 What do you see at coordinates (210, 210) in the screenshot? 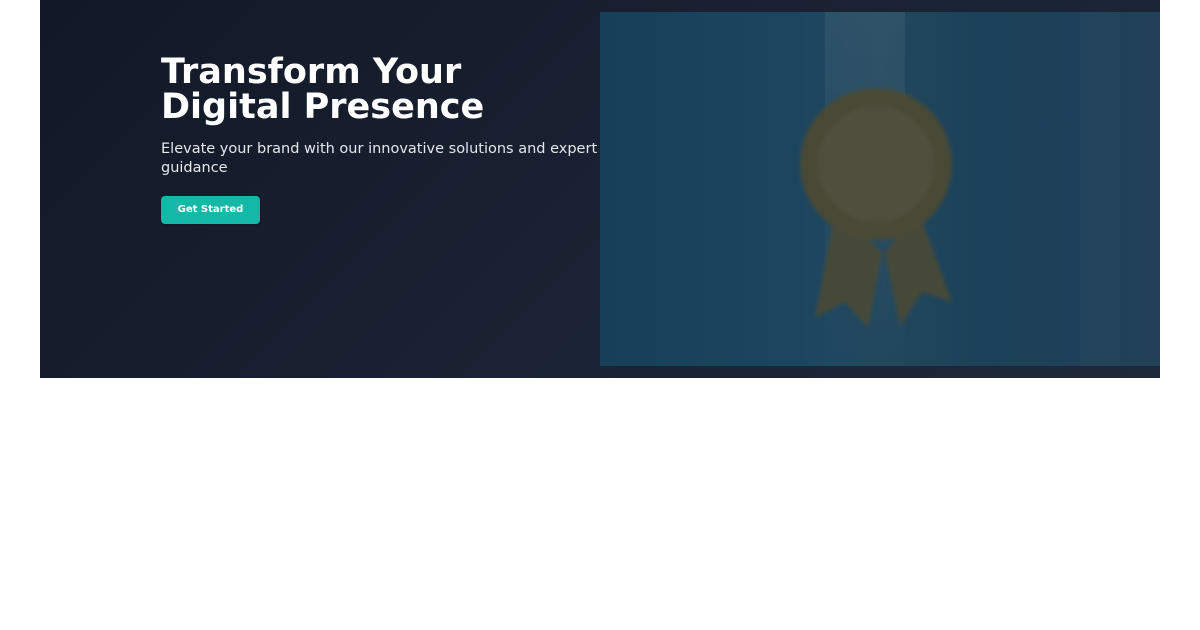
I see `get-started-button: Get Started` at bounding box center [210, 210].